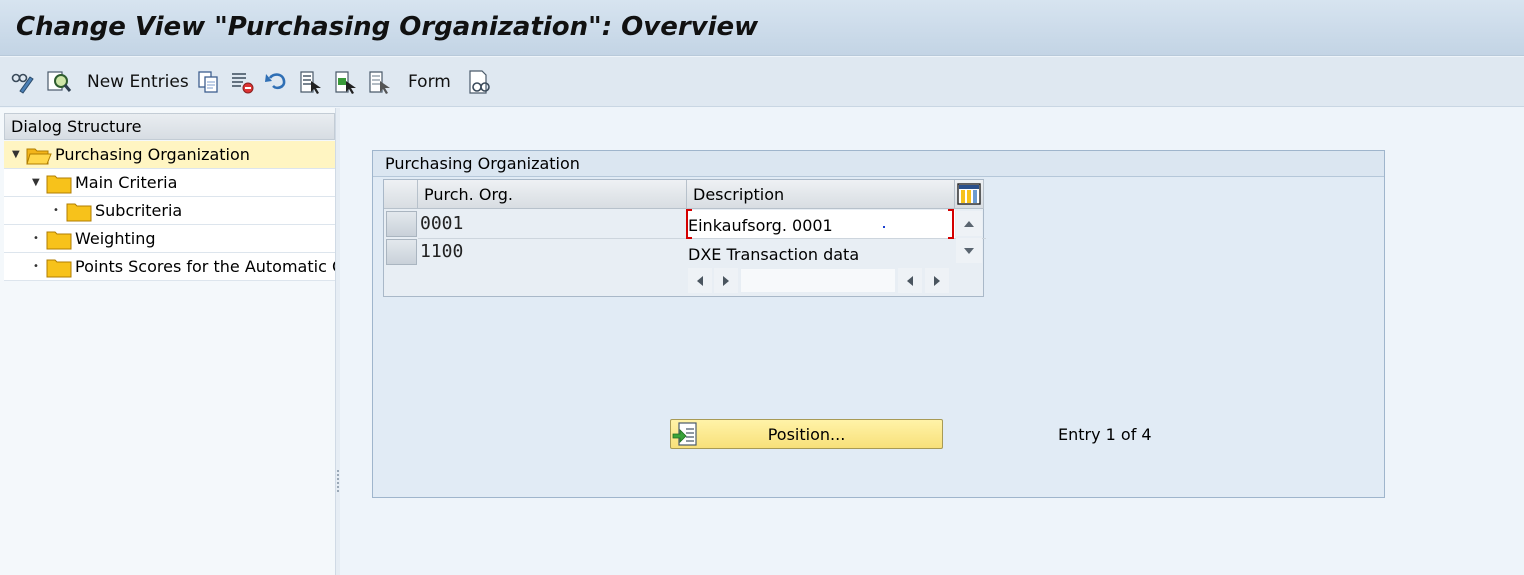 This screenshot has height=575, width=1524. I want to click on select-all-rows-header, so click(401, 194).